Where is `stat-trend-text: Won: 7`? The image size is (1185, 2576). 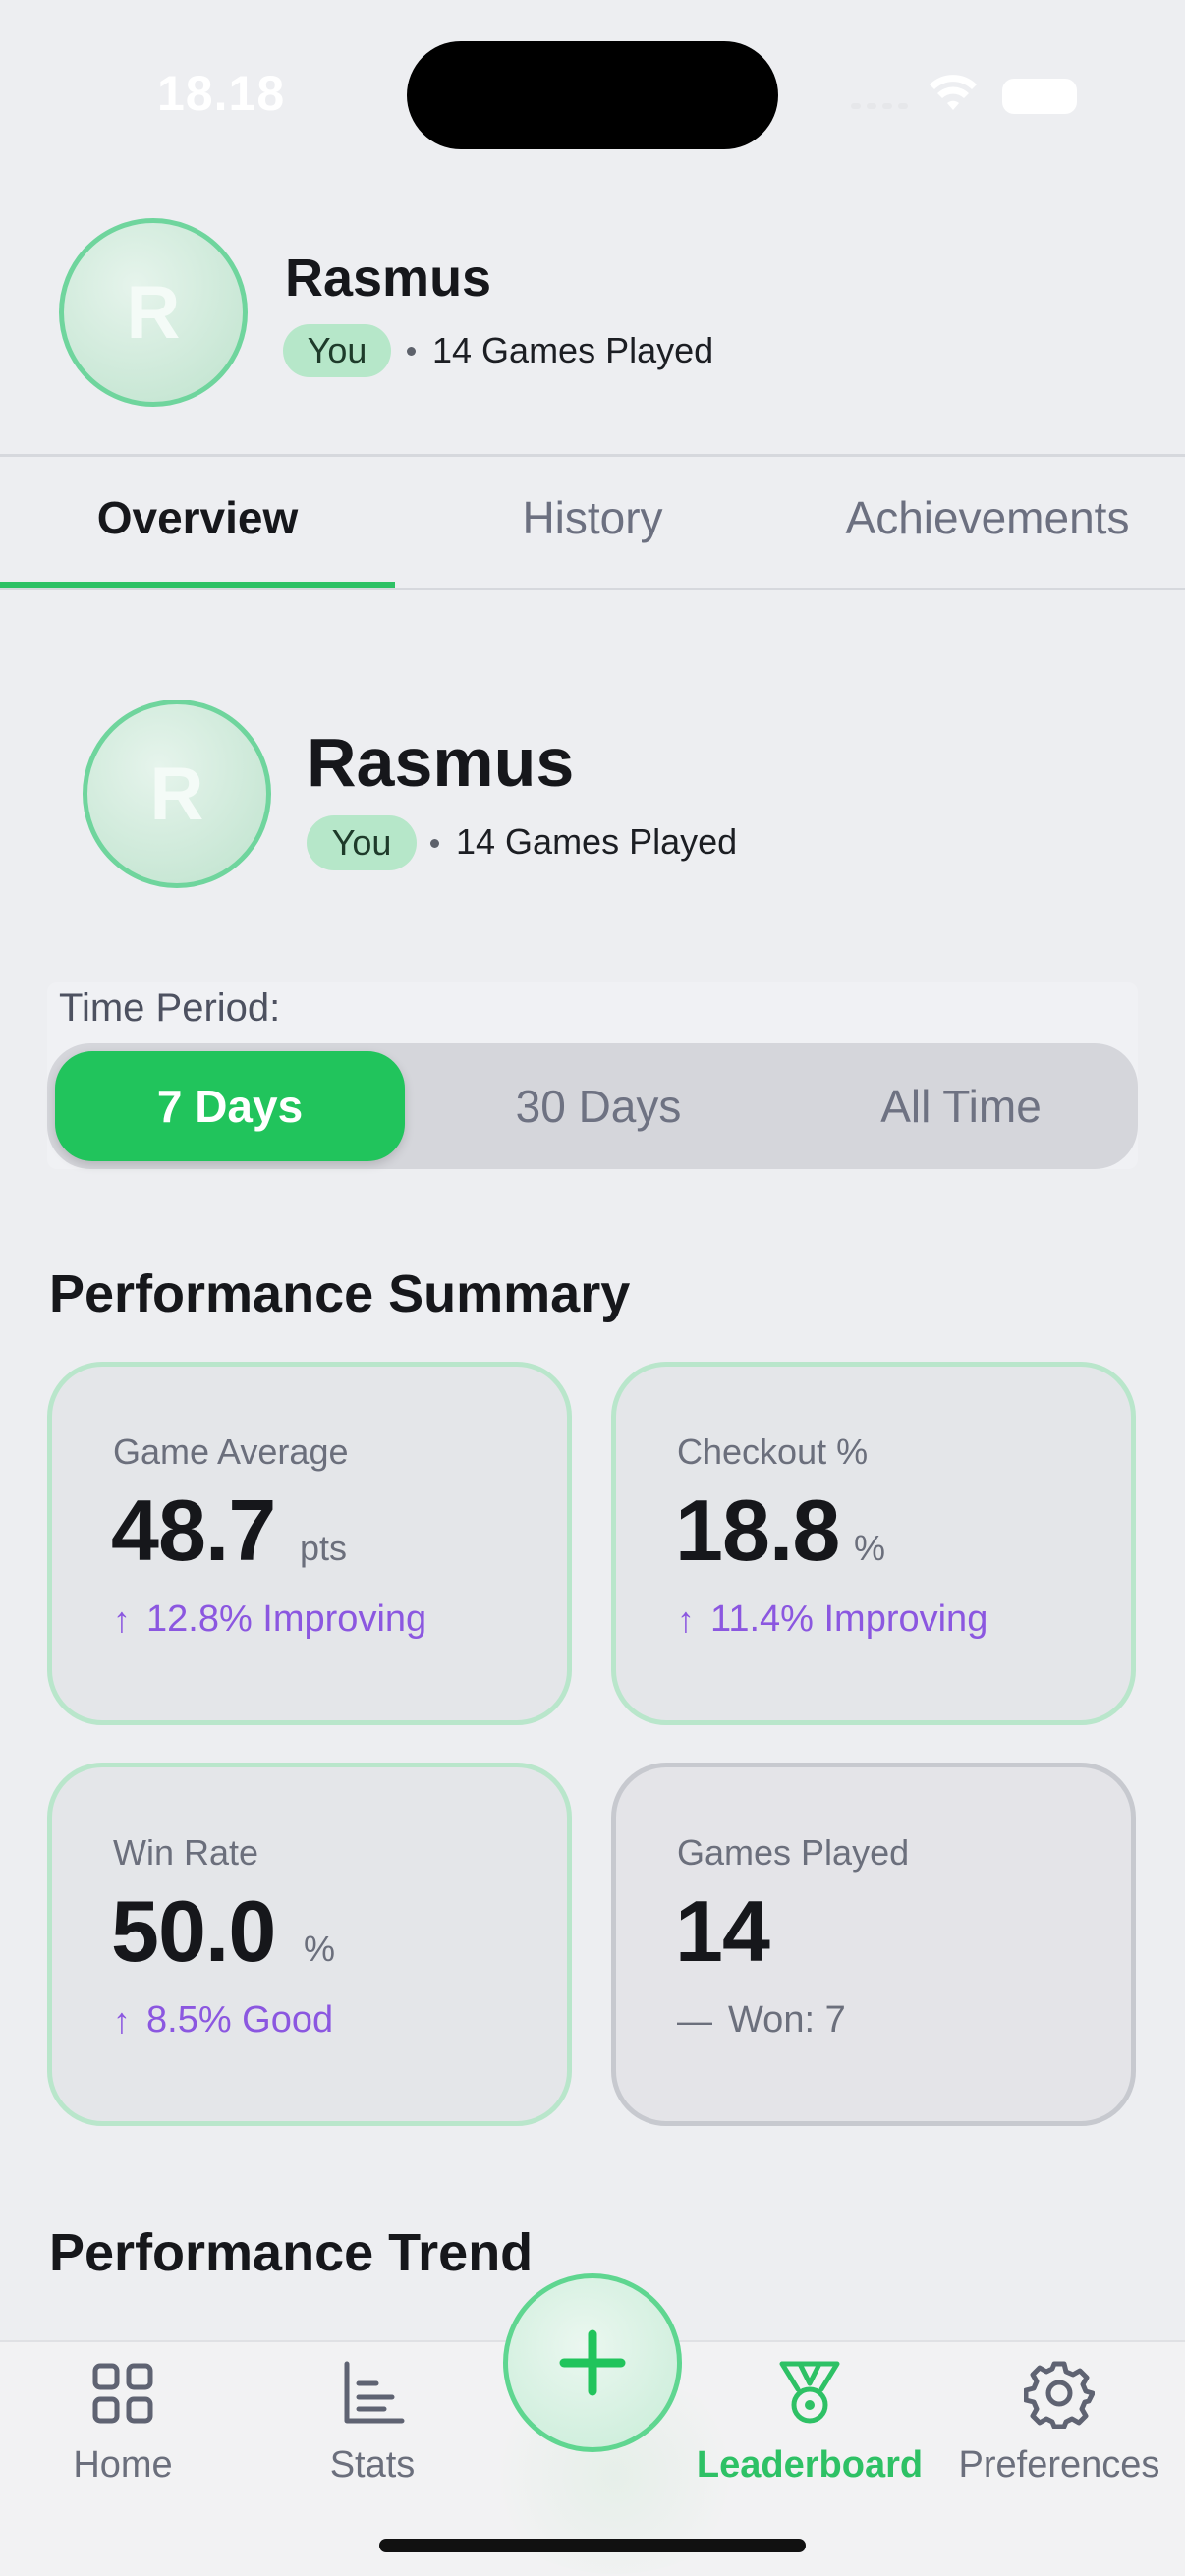
stat-trend-text: Won: 7 is located at coordinates (787, 2020).